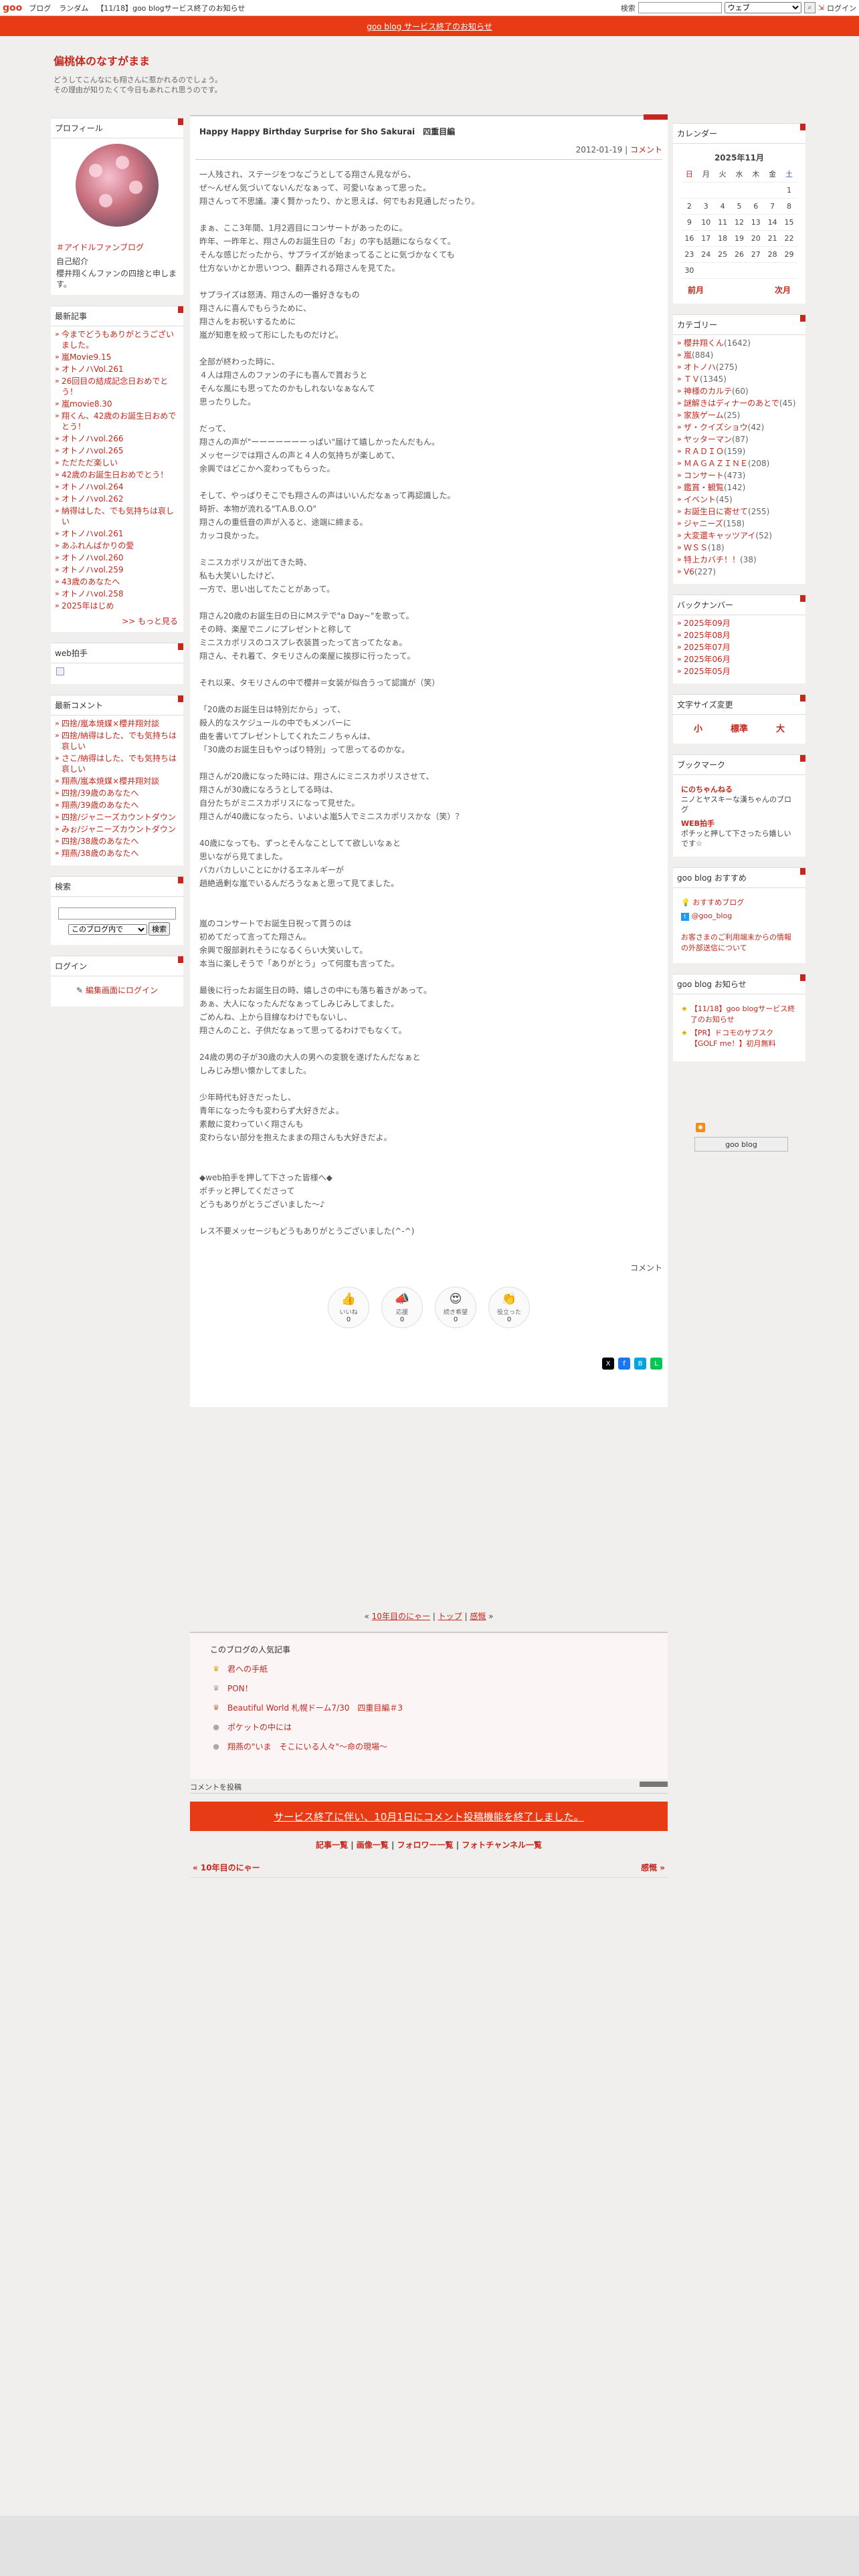 The width and height of the screenshot is (859, 2576). Describe the element at coordinates (716, 511) in the screenshot. I see `category-link: お誕生日に寄せて` at that location.